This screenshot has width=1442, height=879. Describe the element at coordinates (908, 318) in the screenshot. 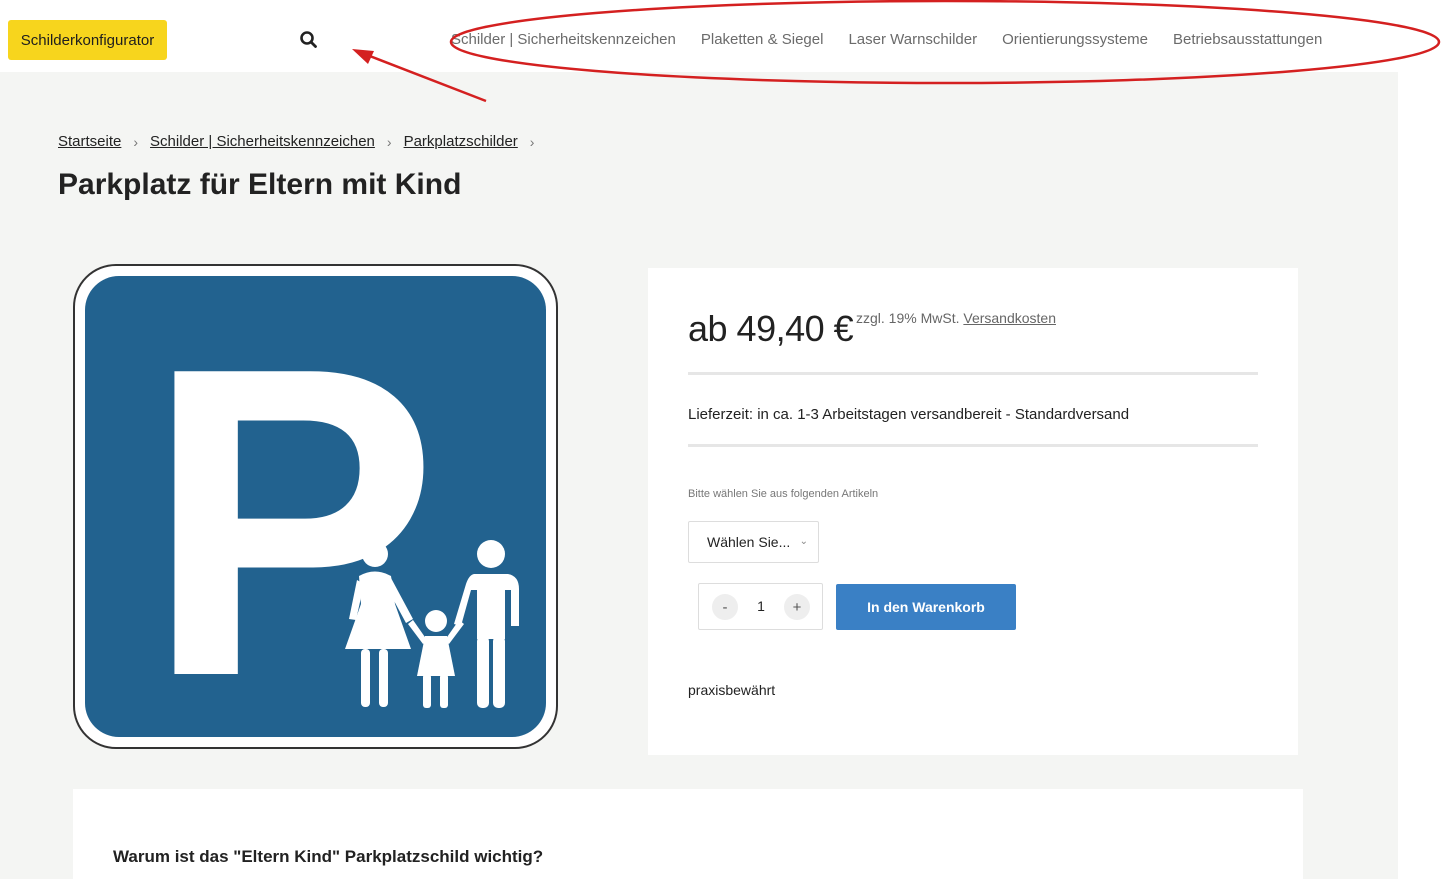

I see `tax-text: zzgl. 19% MwSt.` at that location.